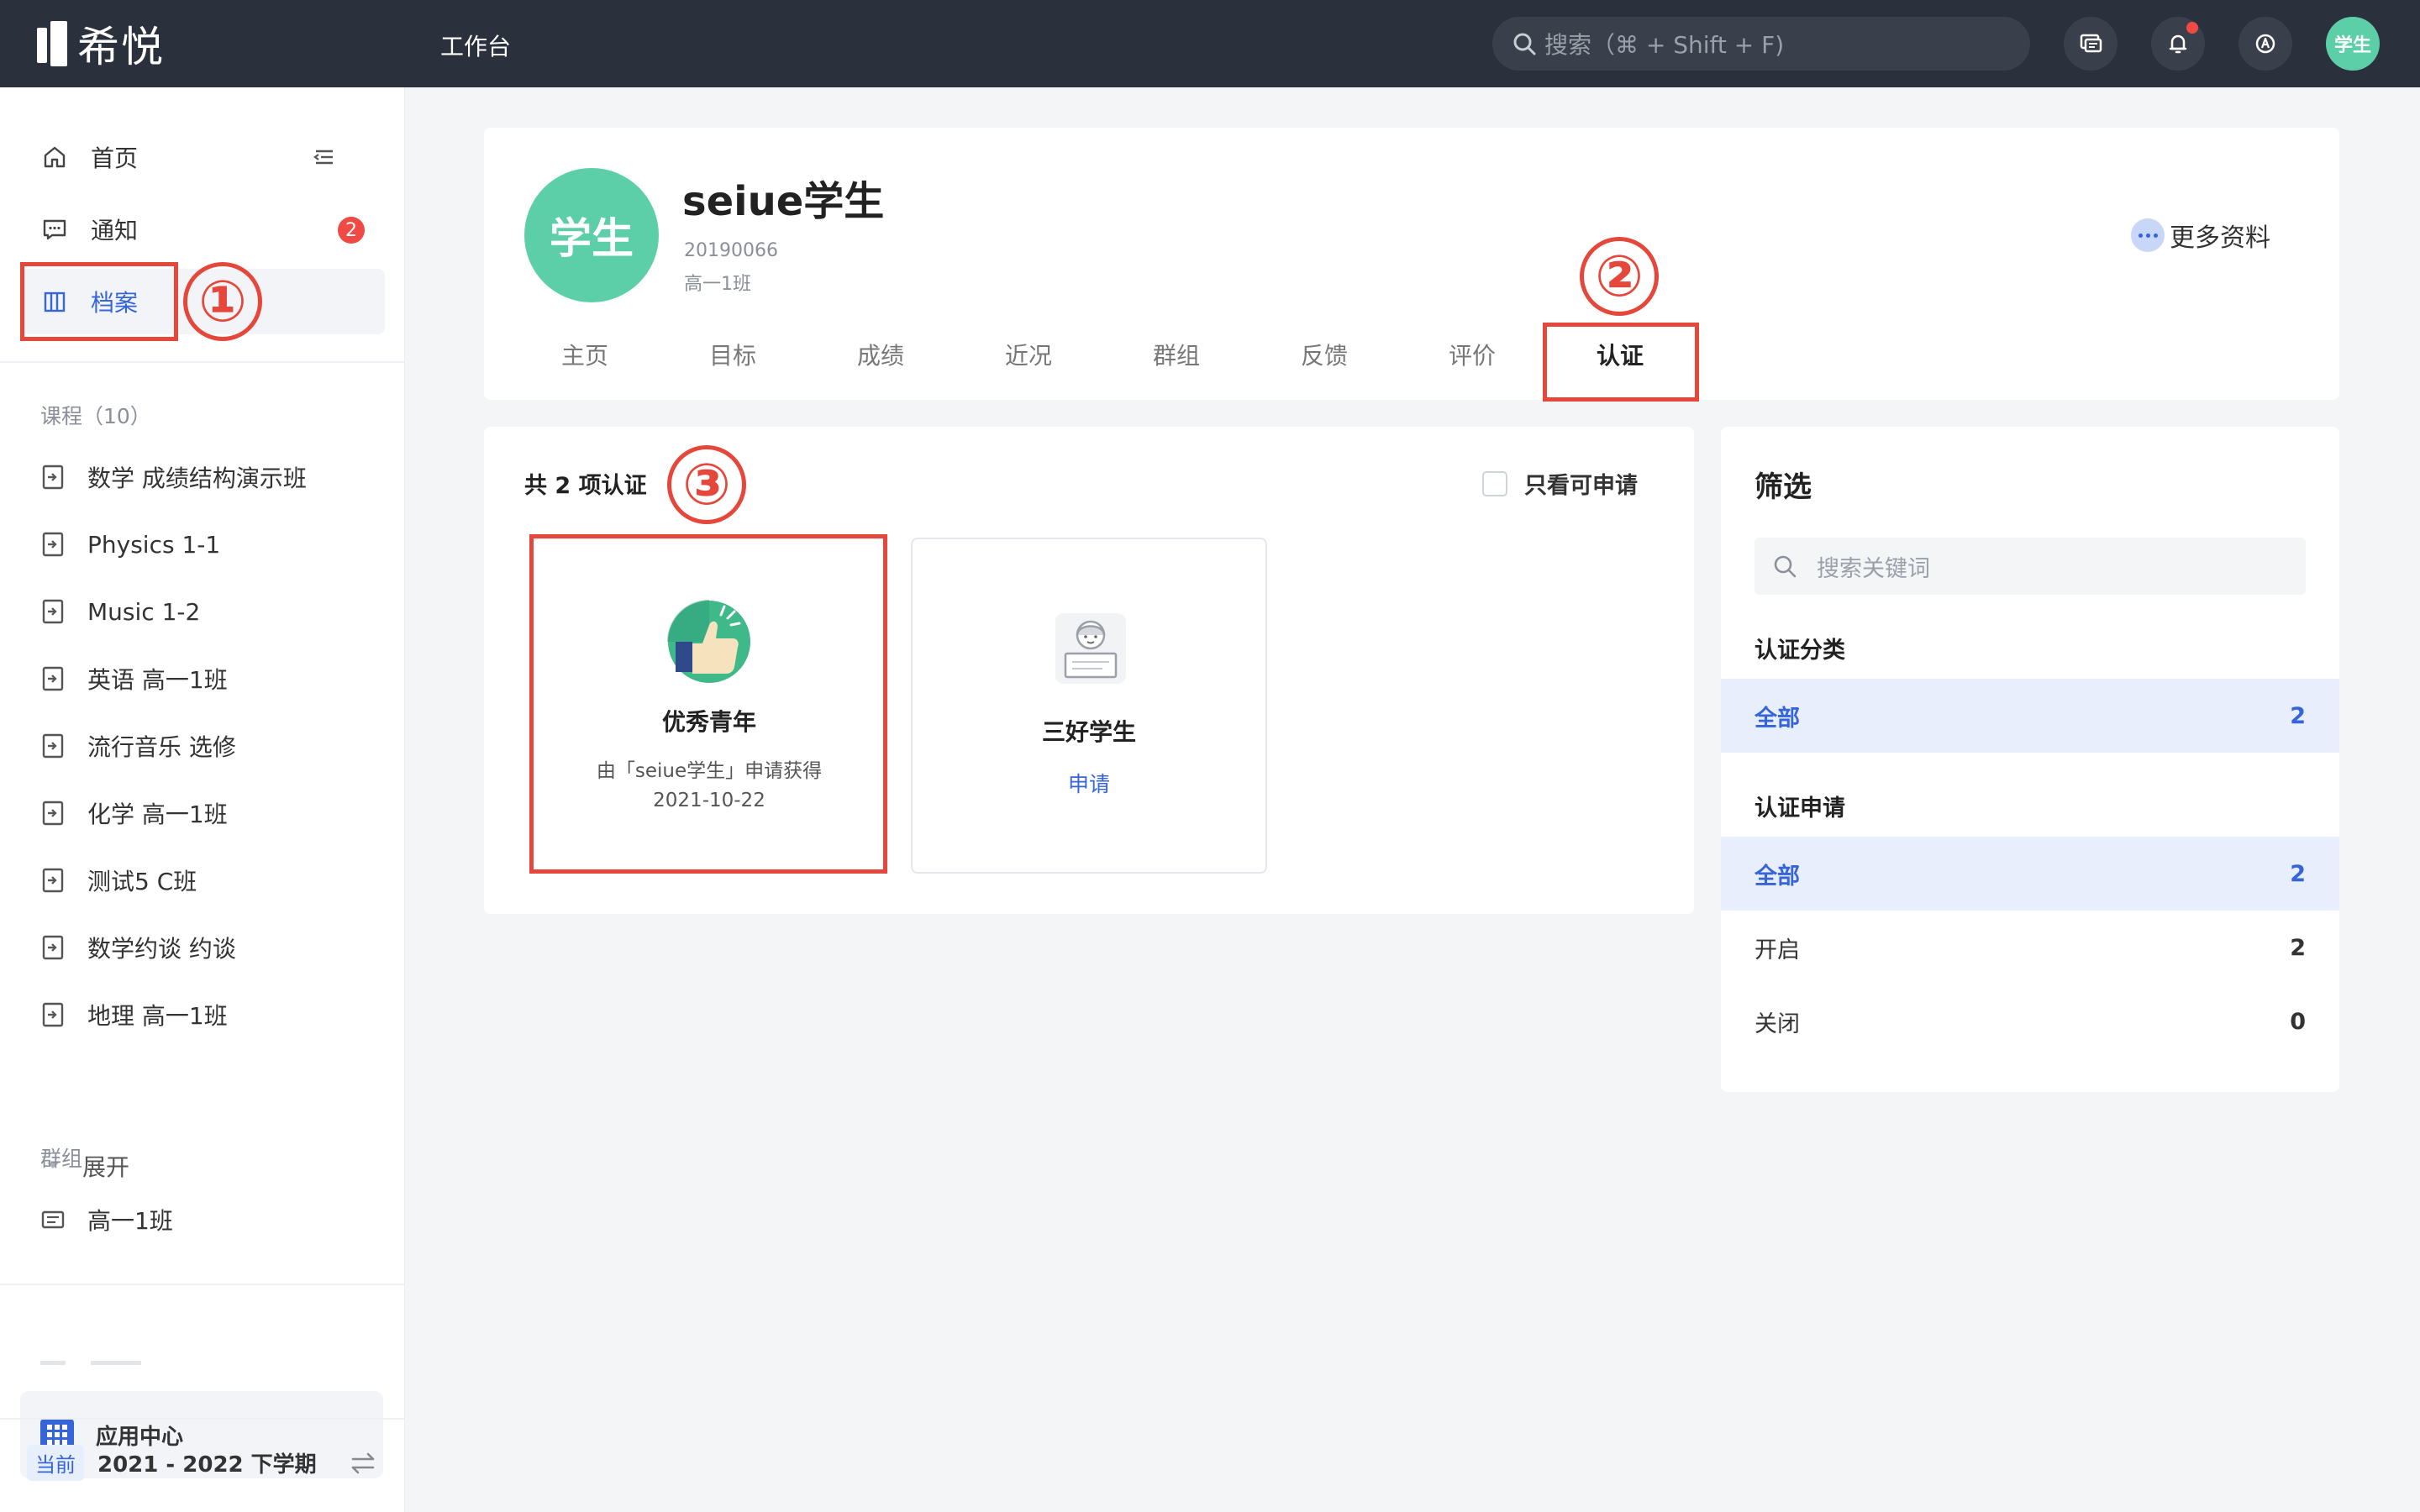 Image resolution: width=2420 pixels, height=1512 pixels. What do you see at coordinates (121, 47) in the screenshot?
I see `logo-text: 希悦` at bounding box center [121, 47].